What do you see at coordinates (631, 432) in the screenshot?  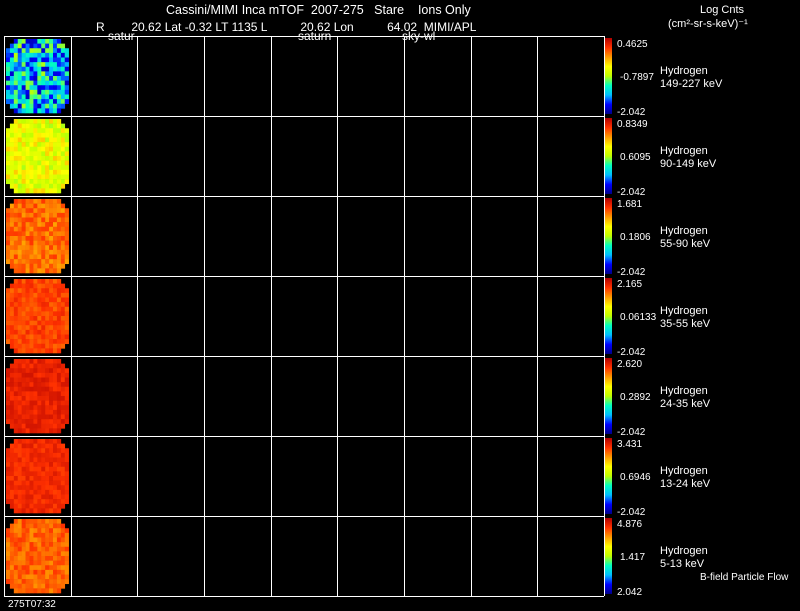 I see `colorbar-min-5: -2.042` at bounding box center [631, 432].